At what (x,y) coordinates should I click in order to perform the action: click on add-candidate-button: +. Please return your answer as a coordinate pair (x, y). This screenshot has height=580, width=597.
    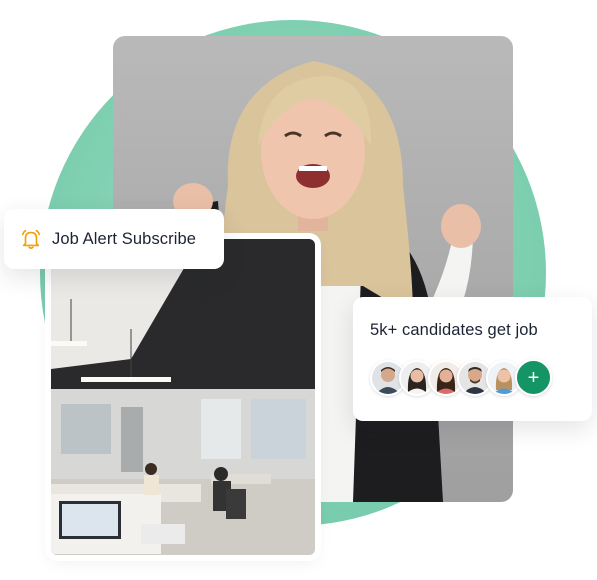
    Looking at the image, I should click on (533, 377).